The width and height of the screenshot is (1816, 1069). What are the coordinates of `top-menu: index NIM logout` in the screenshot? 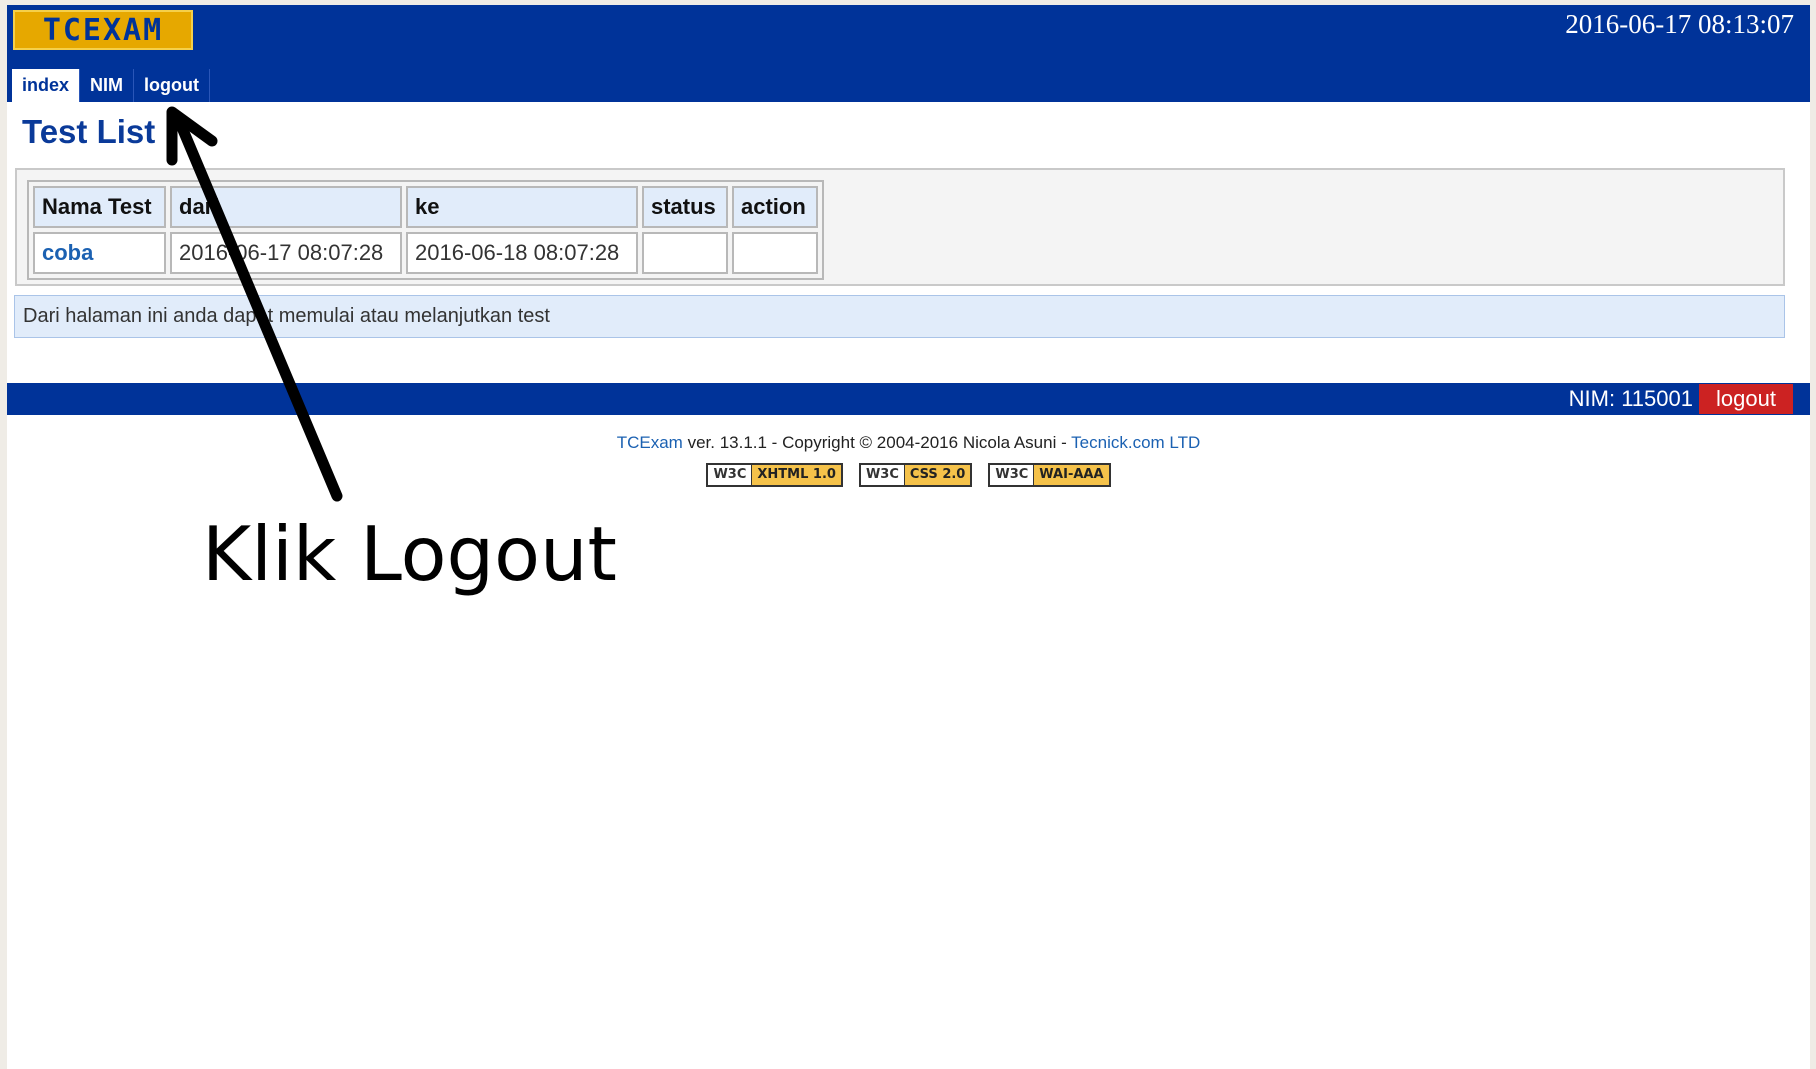 It's located at (111, 85).